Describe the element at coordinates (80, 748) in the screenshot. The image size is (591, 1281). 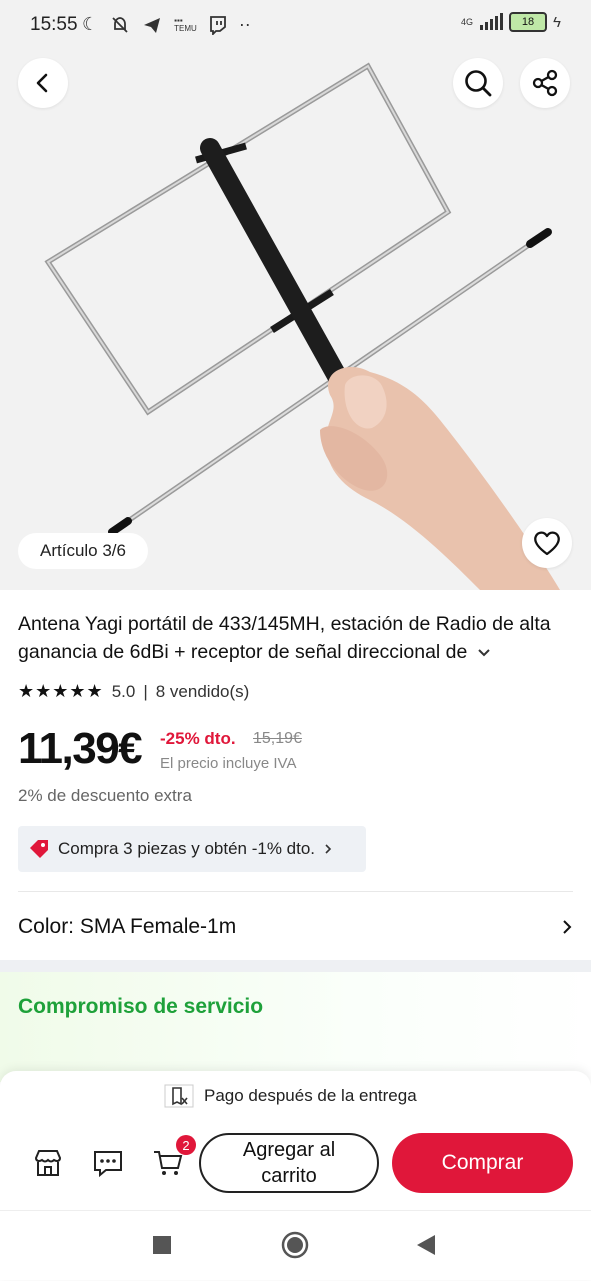
I see `product-price: 11,39€` at that location.